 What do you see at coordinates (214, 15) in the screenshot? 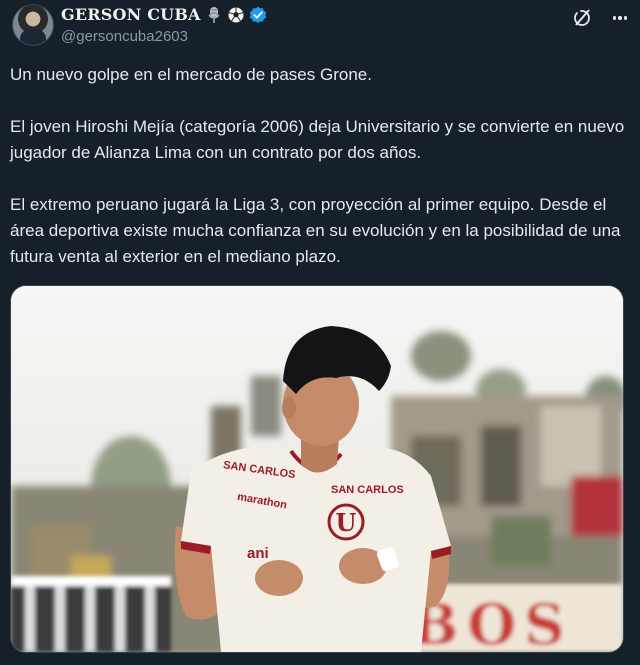
I see `microphone-icon` at bounding box center [214, 15].